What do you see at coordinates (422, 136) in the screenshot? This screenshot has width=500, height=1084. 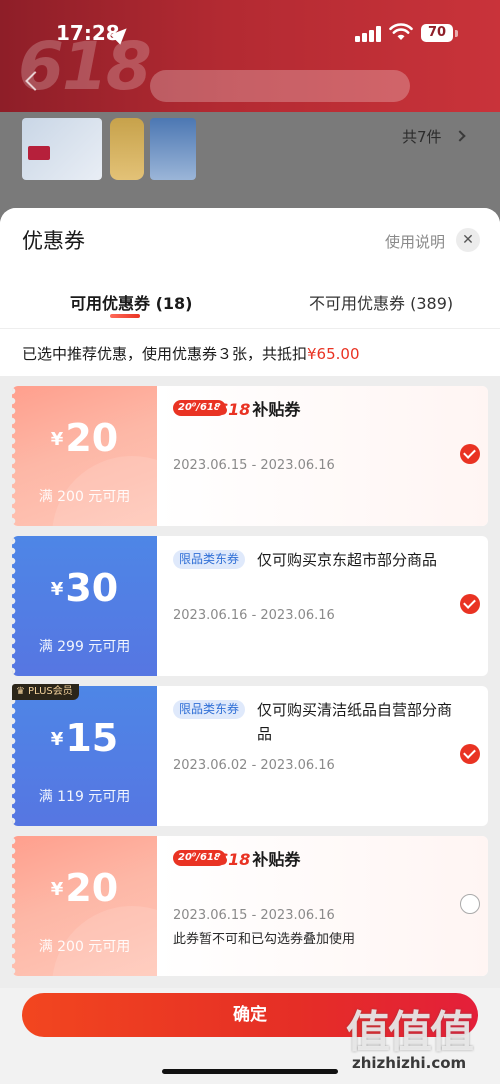 I see `item-count: 共7件` at bounding box center [422, 136].